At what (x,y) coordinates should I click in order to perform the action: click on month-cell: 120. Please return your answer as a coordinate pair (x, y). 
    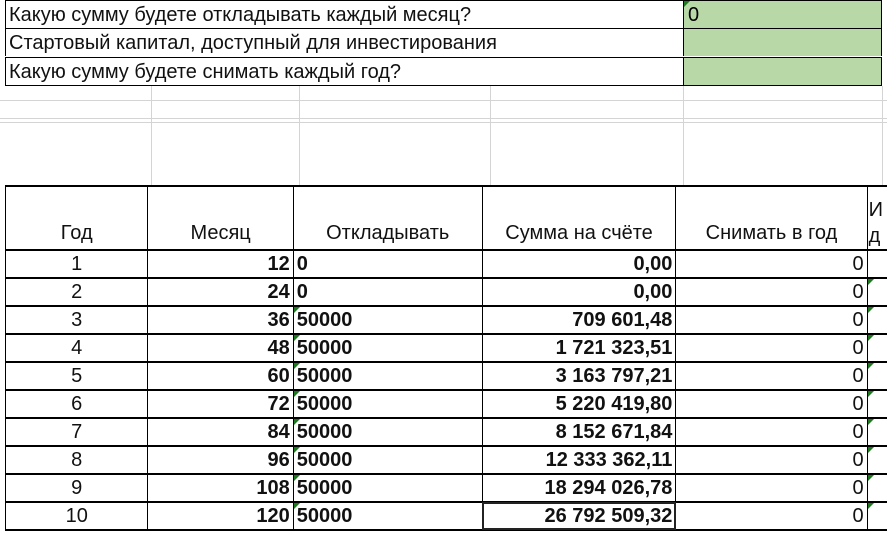
    Looking at the image, I should click on (220, 516).